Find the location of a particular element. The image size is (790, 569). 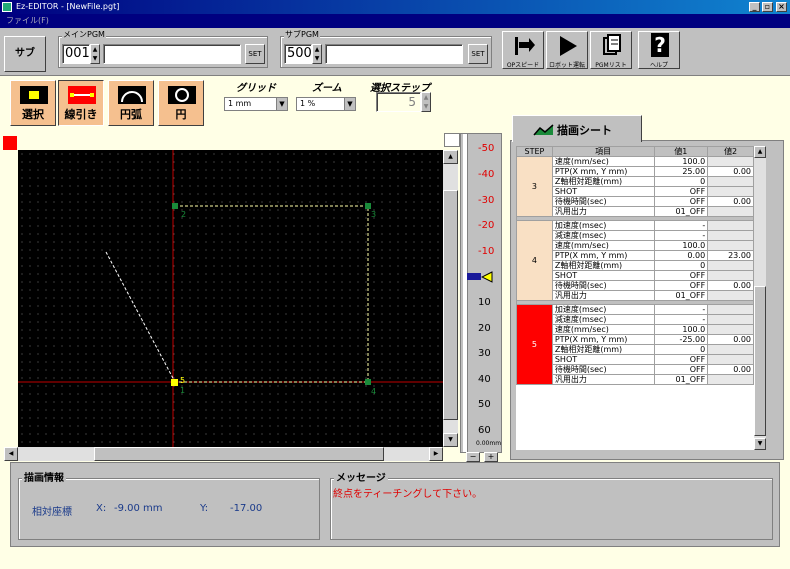

main-pgm-spinner: ▲ ▼ is located at coordinates (95, 54).